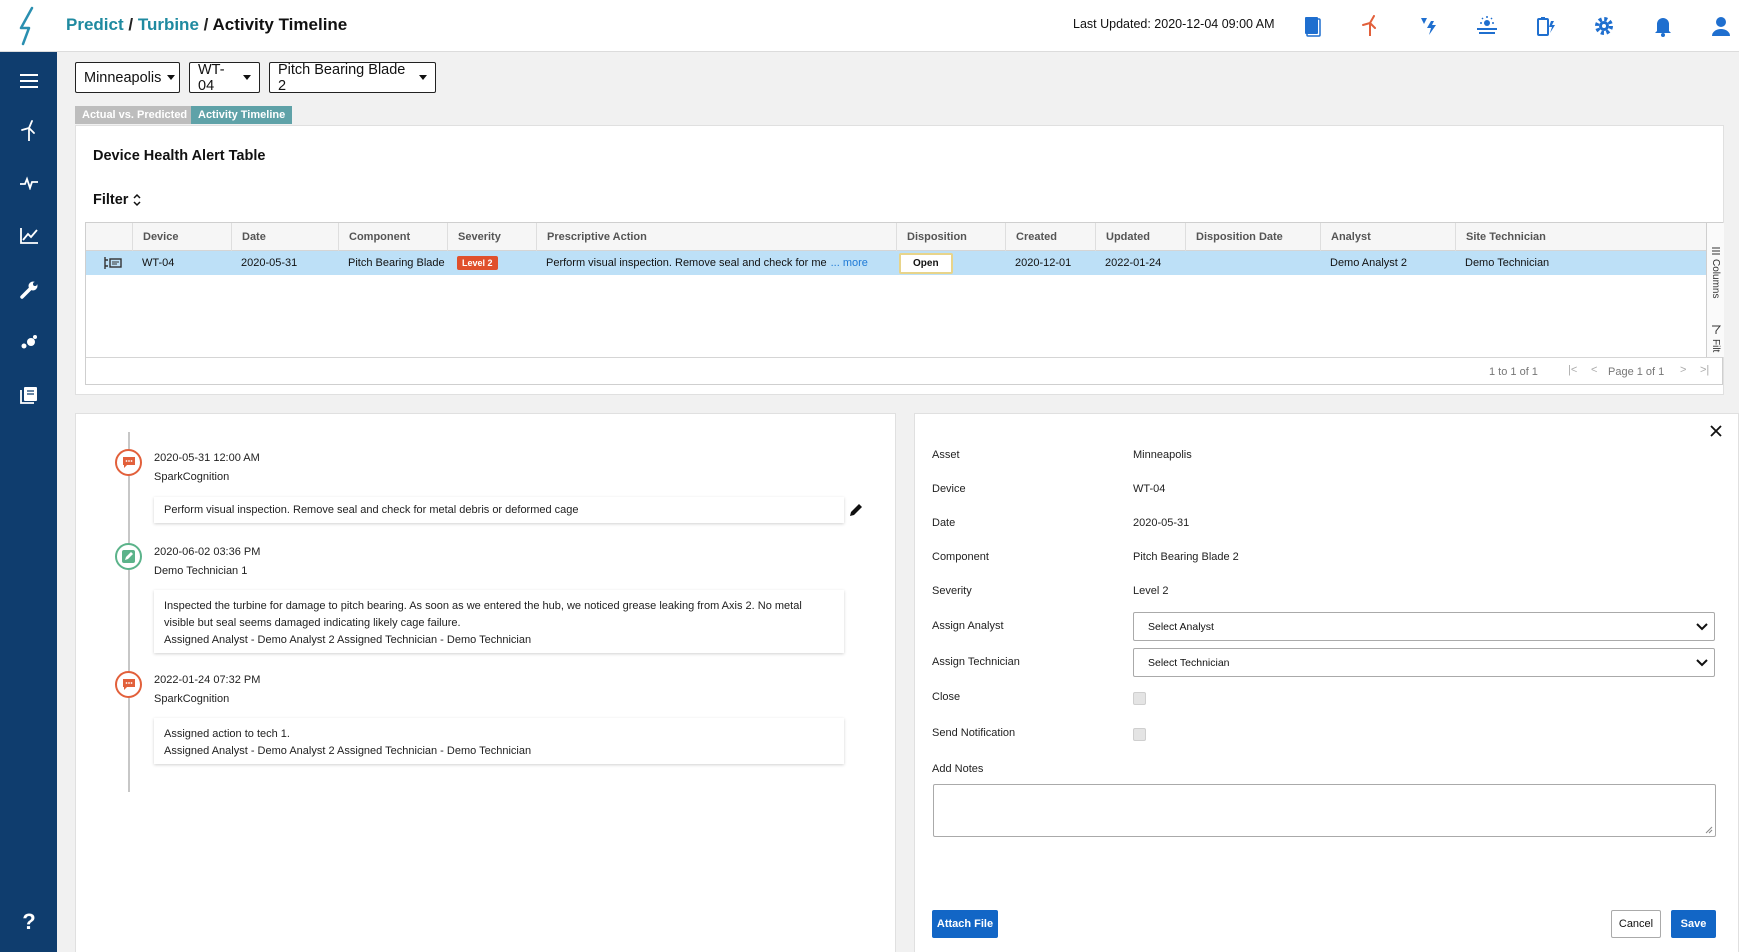 This screenshot has width=1739, height=952. I want to click on help-icon: ?, so click(29, 922).